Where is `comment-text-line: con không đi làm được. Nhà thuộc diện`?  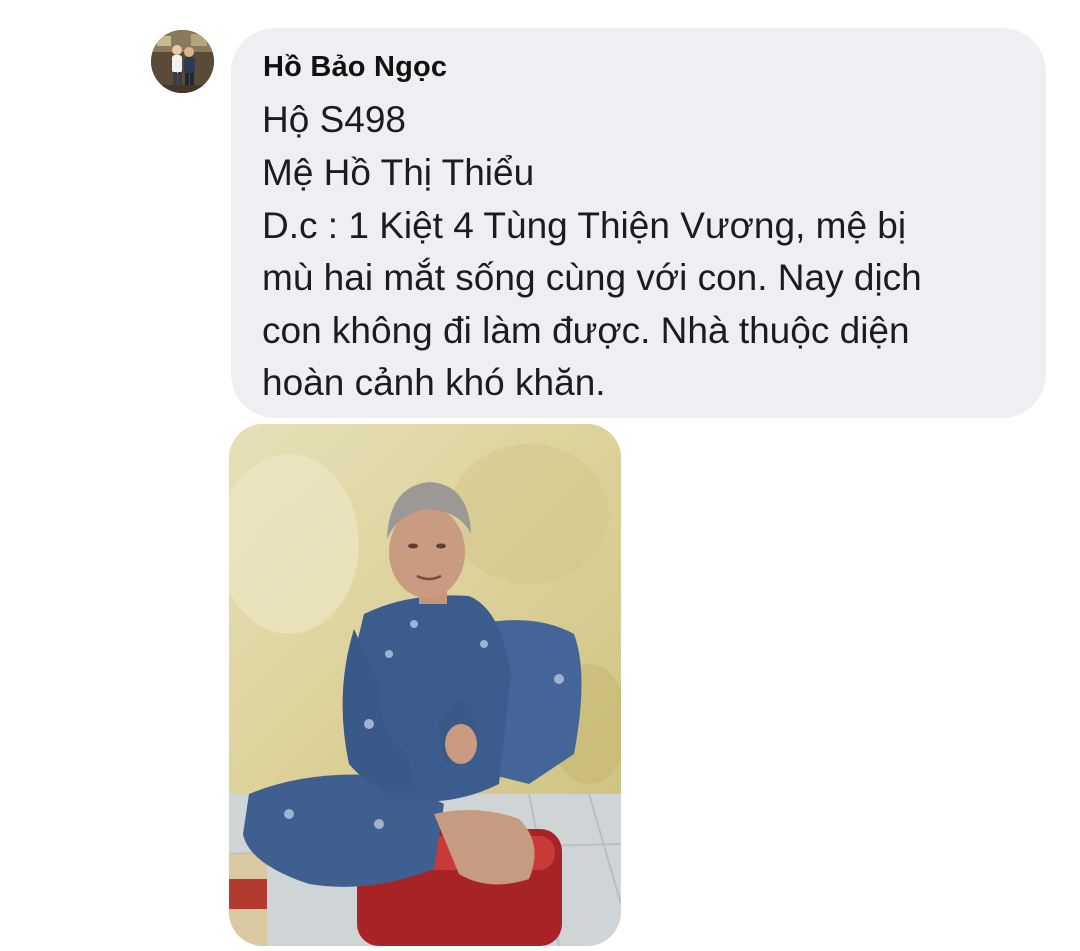 comment-text-line: con không đi làm được. Nhà thuộc diện is located at coordinates (586, 330).